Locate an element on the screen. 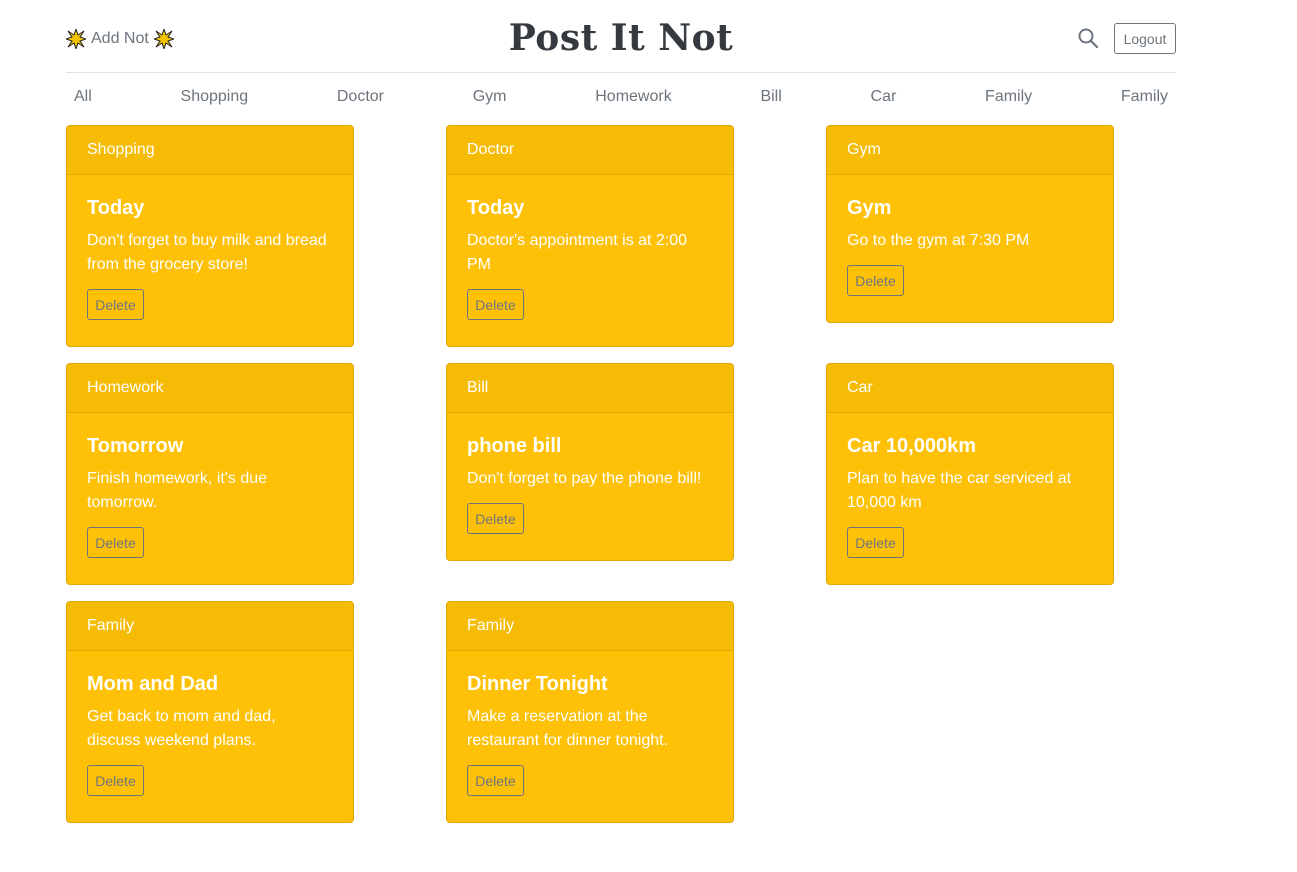  note-category: Homework is located at coordinates (210, 388).